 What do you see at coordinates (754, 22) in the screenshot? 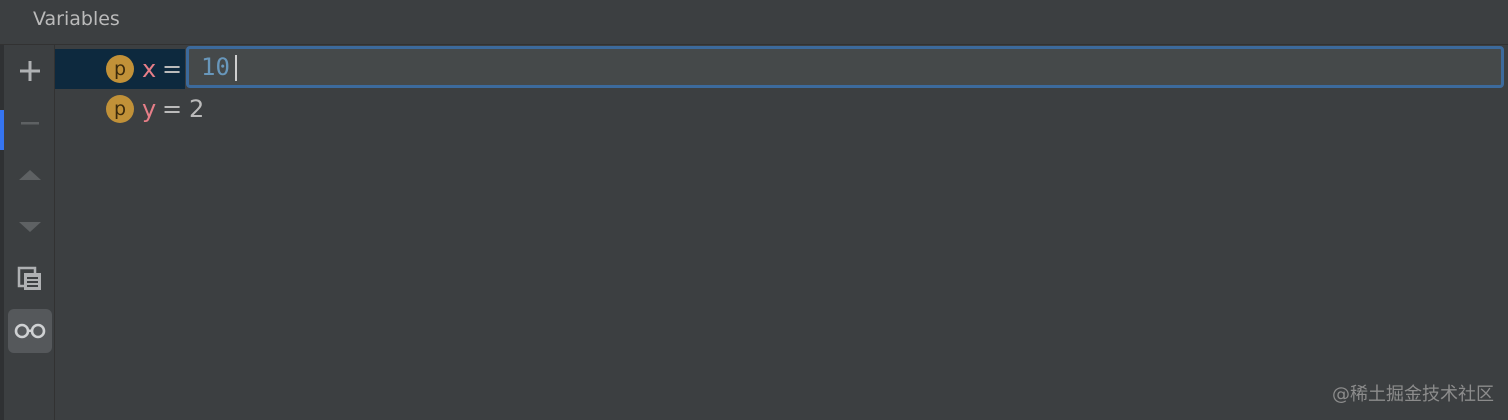
I see `panel-header: Variables` at bounding box center [754, 22].